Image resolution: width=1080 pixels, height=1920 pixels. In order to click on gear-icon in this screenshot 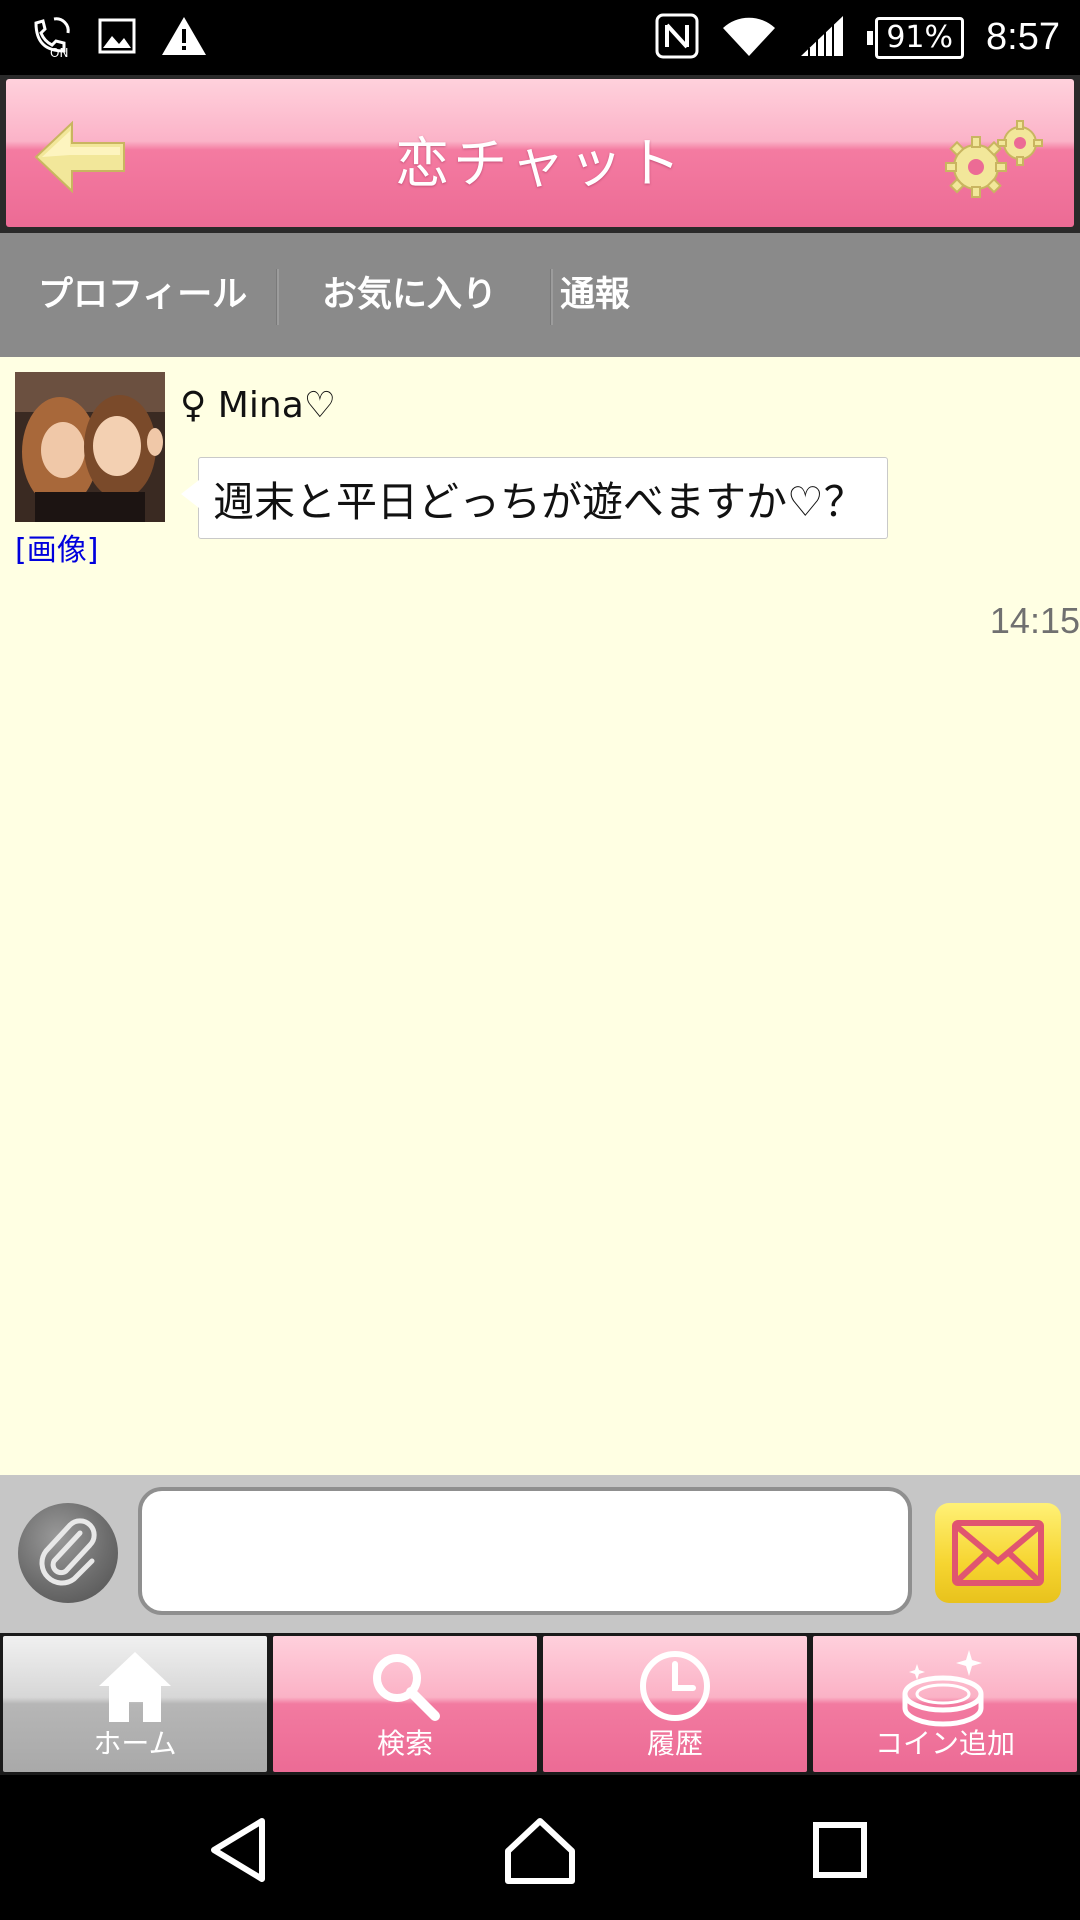, I will do `click(994, 159)`.